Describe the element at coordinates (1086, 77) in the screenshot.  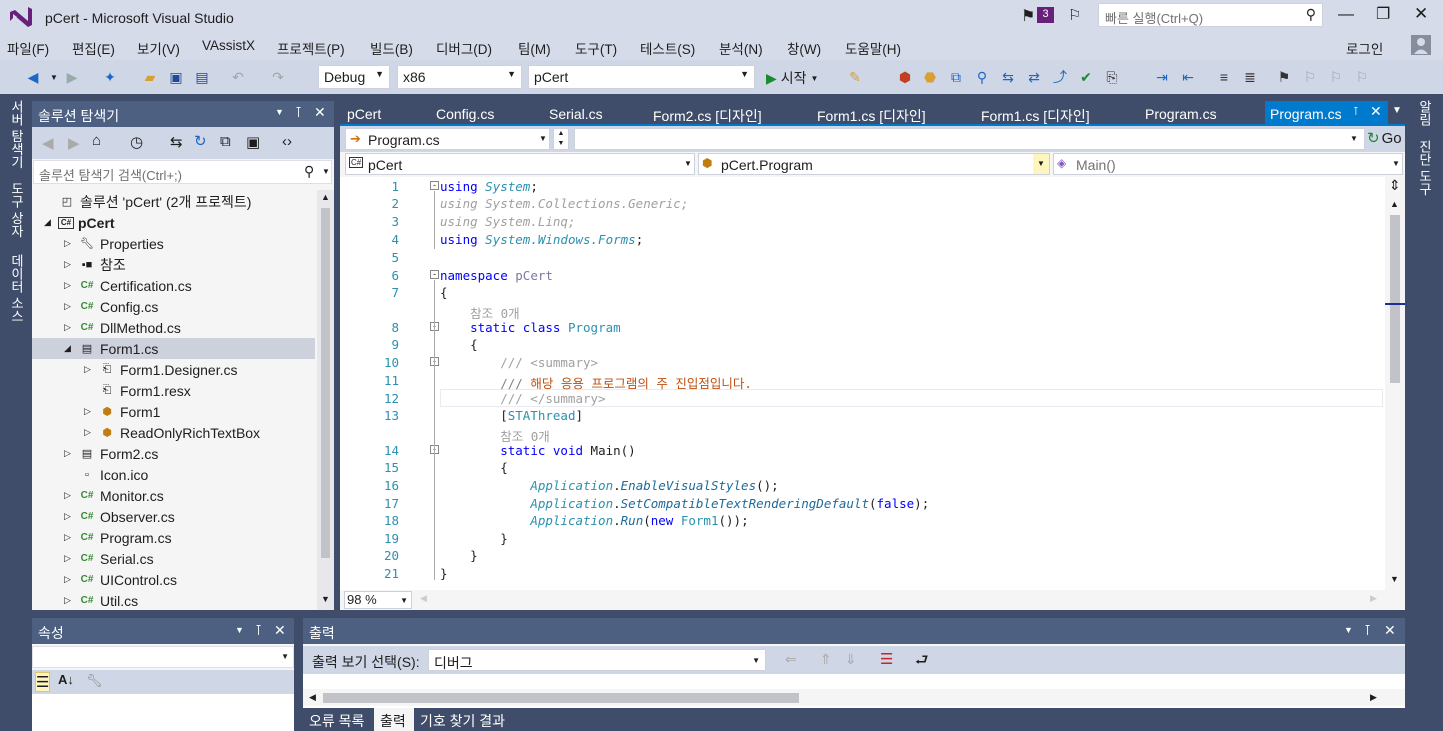
I see `spellcheck-icon: ✔` at that location.